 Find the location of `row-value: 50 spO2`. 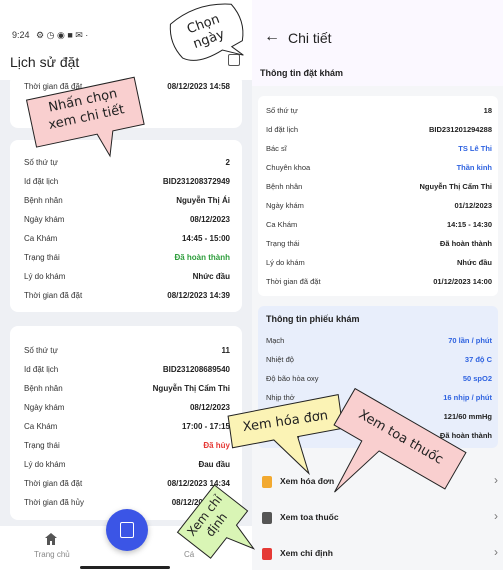

row-value: 50 spO2 is located at coordinates (477, 378).